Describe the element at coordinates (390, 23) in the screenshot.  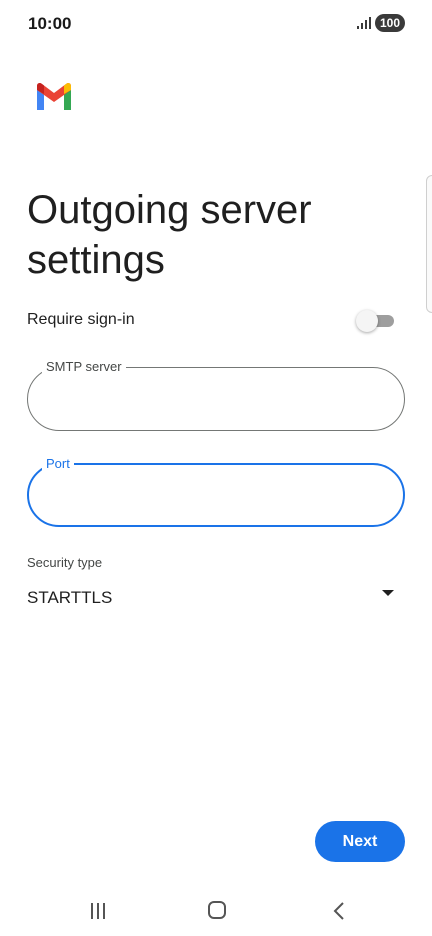
I see `battery-indicator: 100` at that location.